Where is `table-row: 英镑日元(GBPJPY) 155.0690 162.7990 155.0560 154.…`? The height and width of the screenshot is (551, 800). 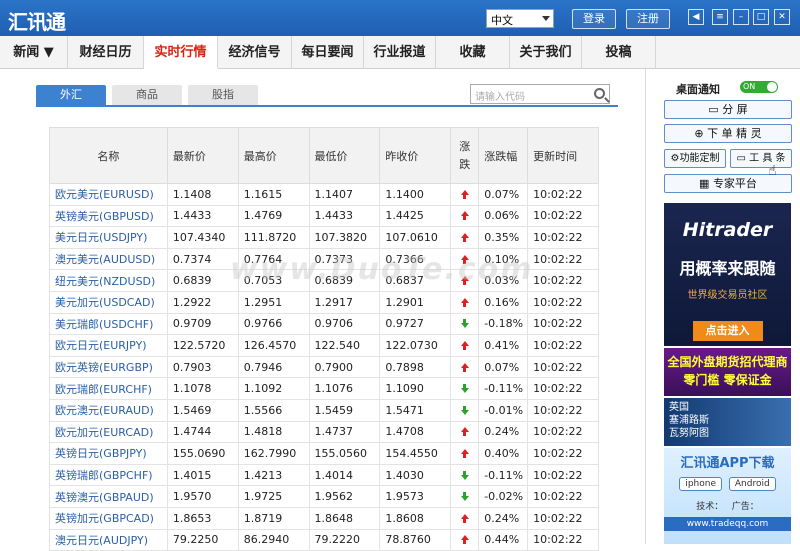
table-row: 英镑日元(GBPJPY) 155.0690 162.7990 155.0560 154.… is located at coordinates (324, 453).